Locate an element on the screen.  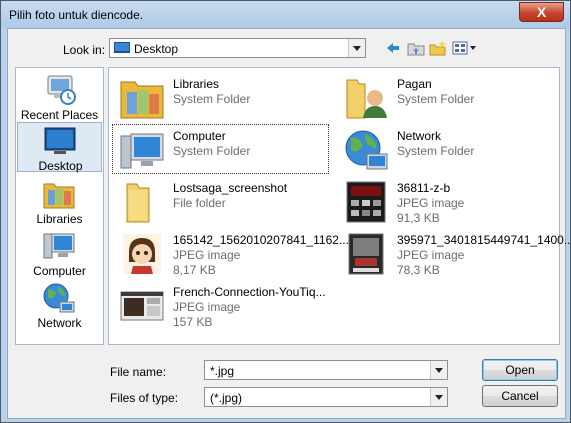
file-name: Lostsaga_screenshot is located at coordinates (230, 188).